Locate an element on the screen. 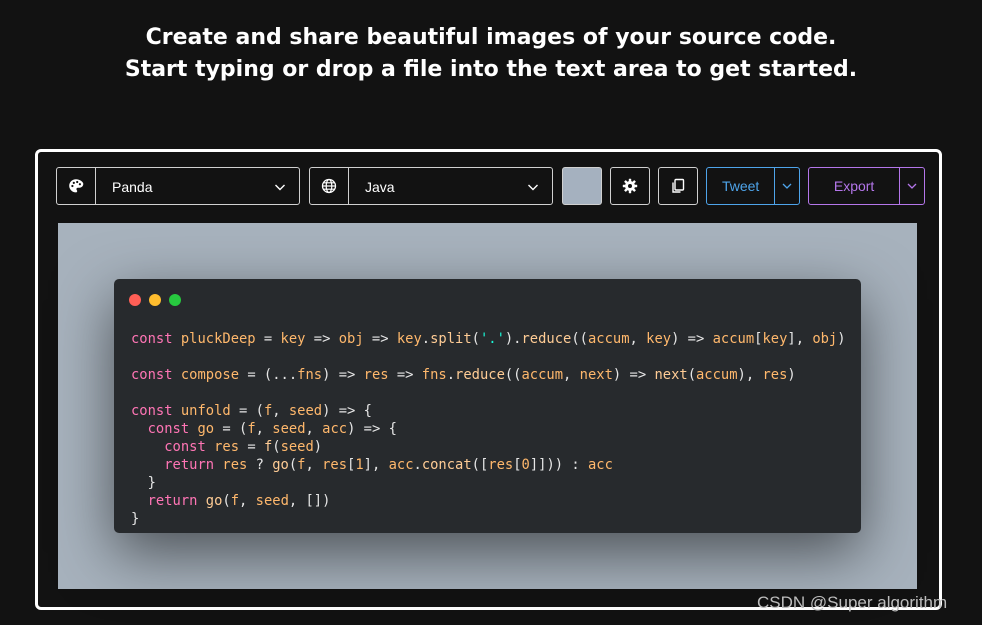 The height and width of the screenshot is (625, 982). code-token: , []) is located at coordinates (309, 501).